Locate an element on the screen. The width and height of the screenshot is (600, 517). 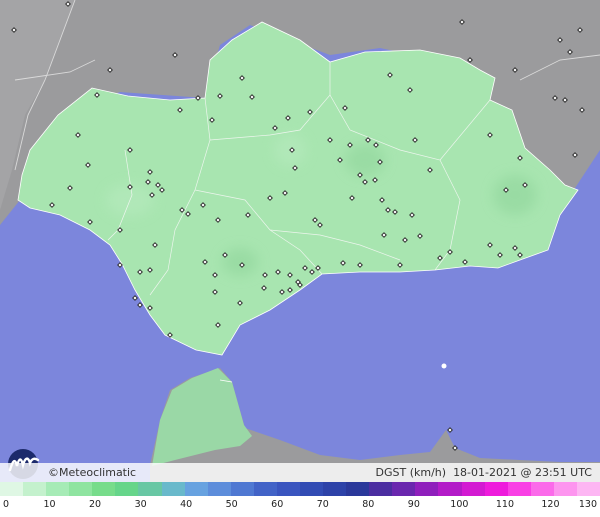
legend-tick-label: 80 is located at coordinates (368, 504).